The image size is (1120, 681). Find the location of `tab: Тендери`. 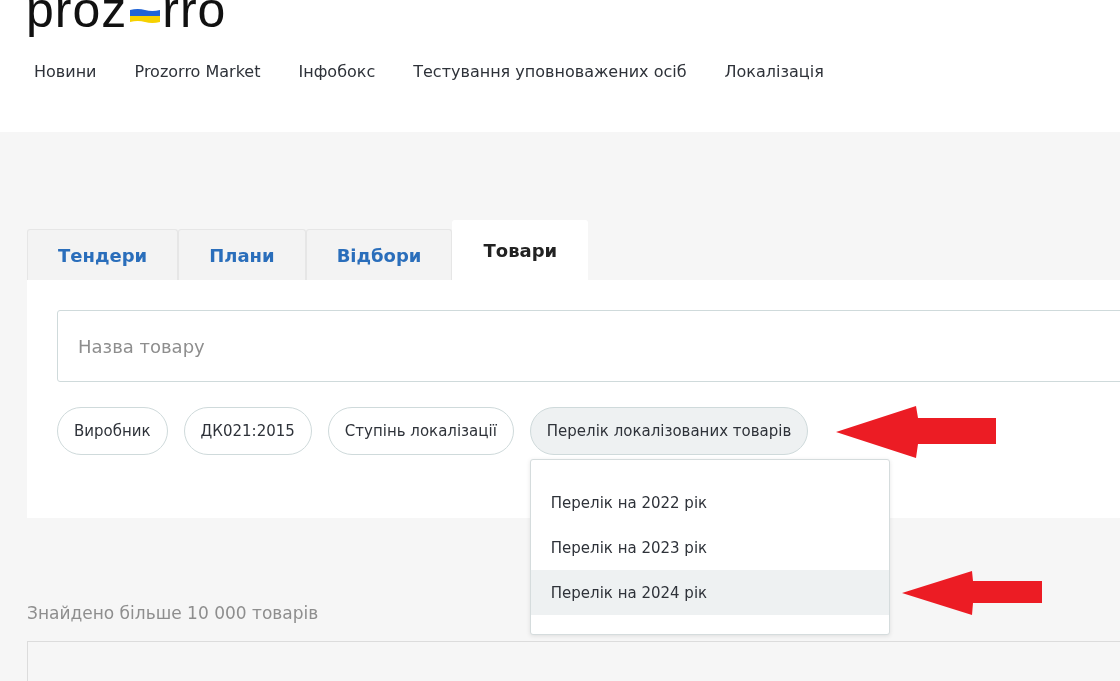

tab: Тендери is located at coordinates (103, 254).